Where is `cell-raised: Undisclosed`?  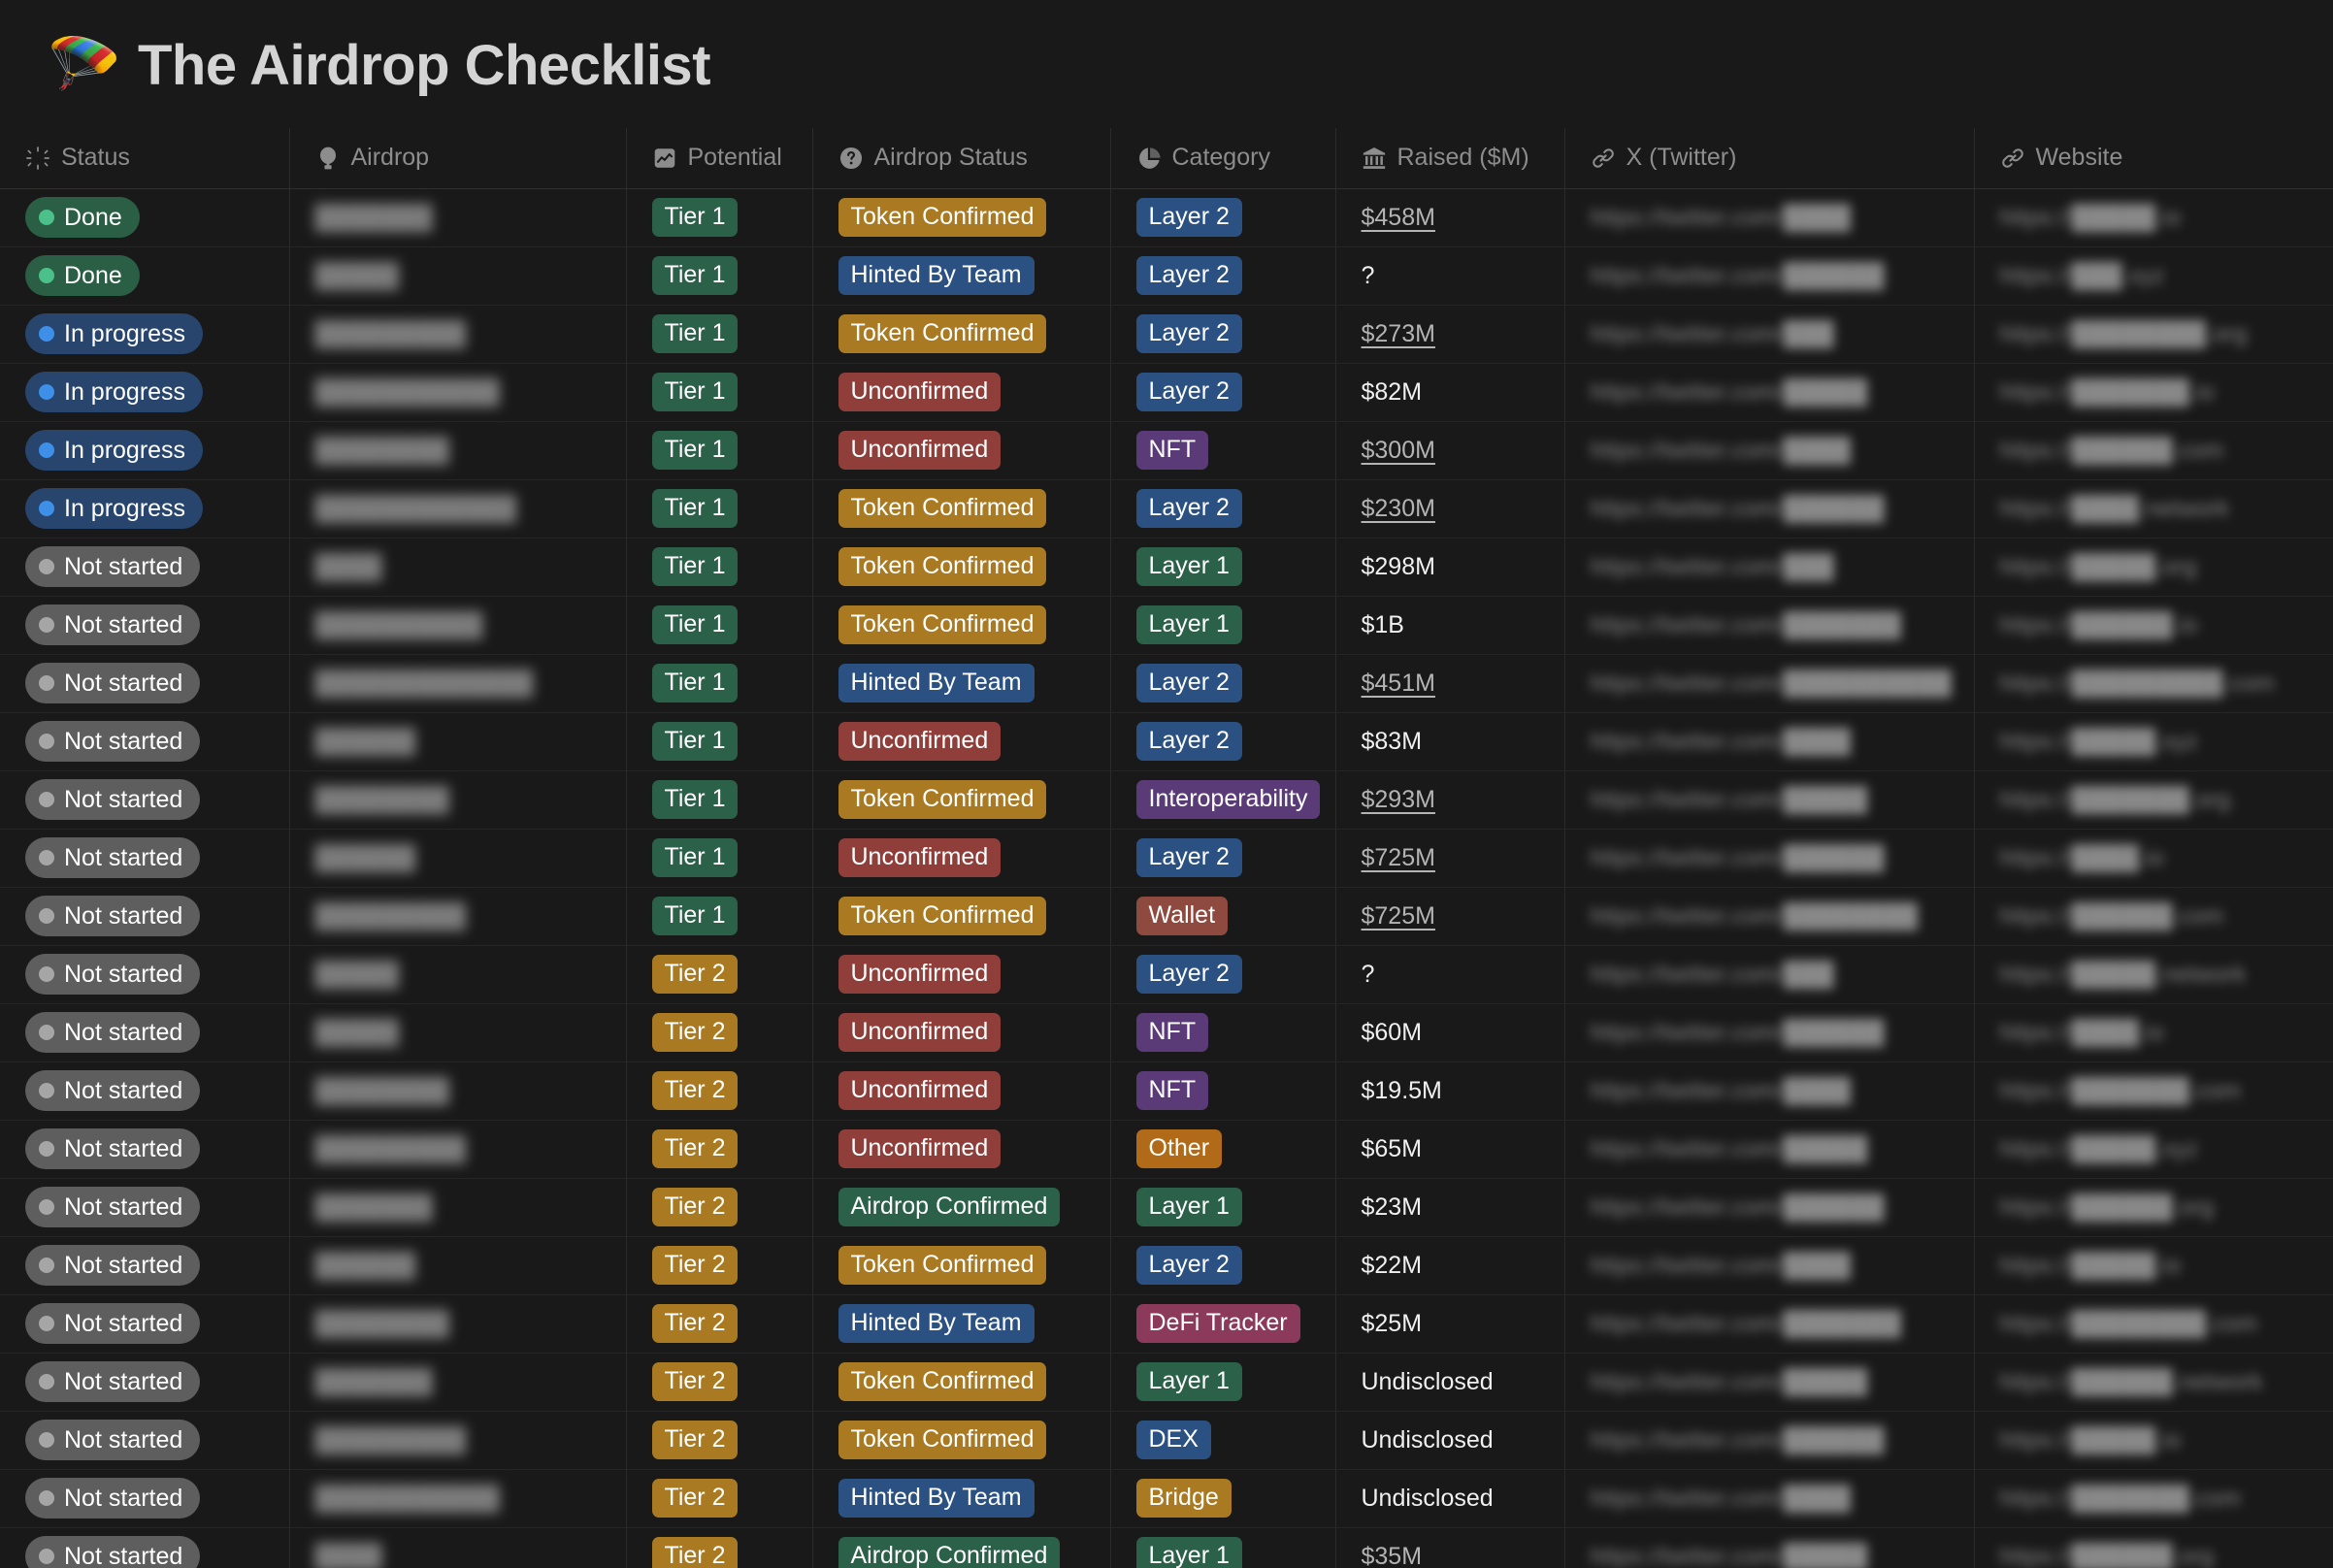 cell-raised: Undisclosed is located at coordinates (1450, 1382).